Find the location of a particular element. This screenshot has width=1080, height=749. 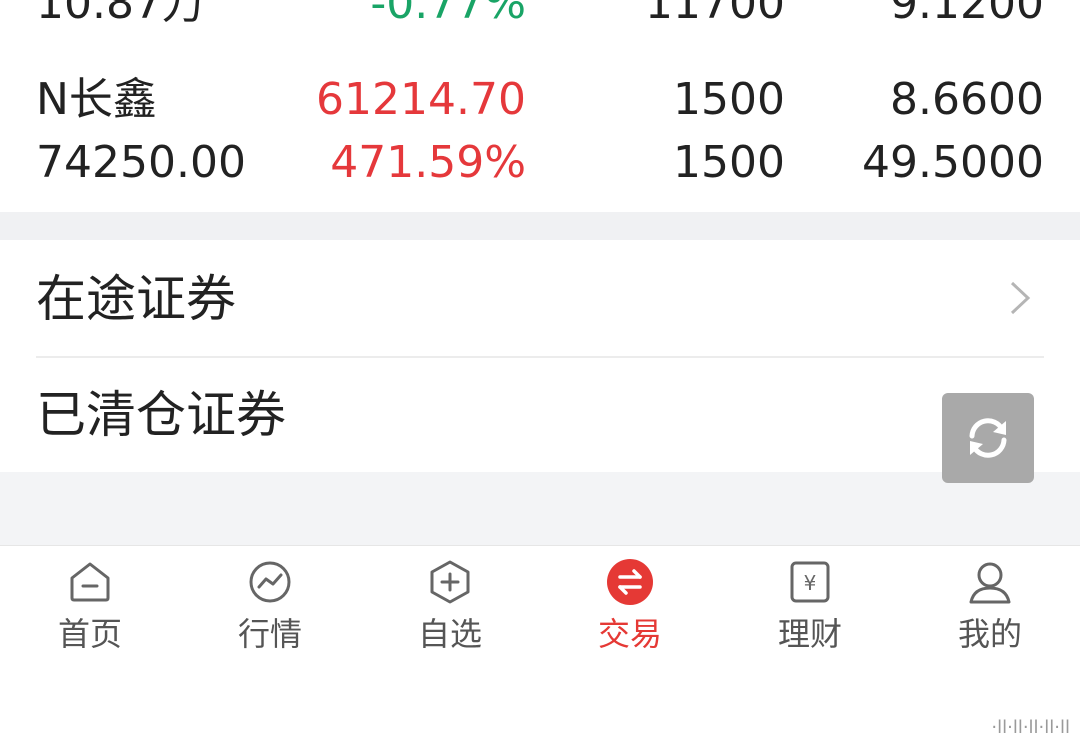

refresh-button is located at coordinates (988, 438).